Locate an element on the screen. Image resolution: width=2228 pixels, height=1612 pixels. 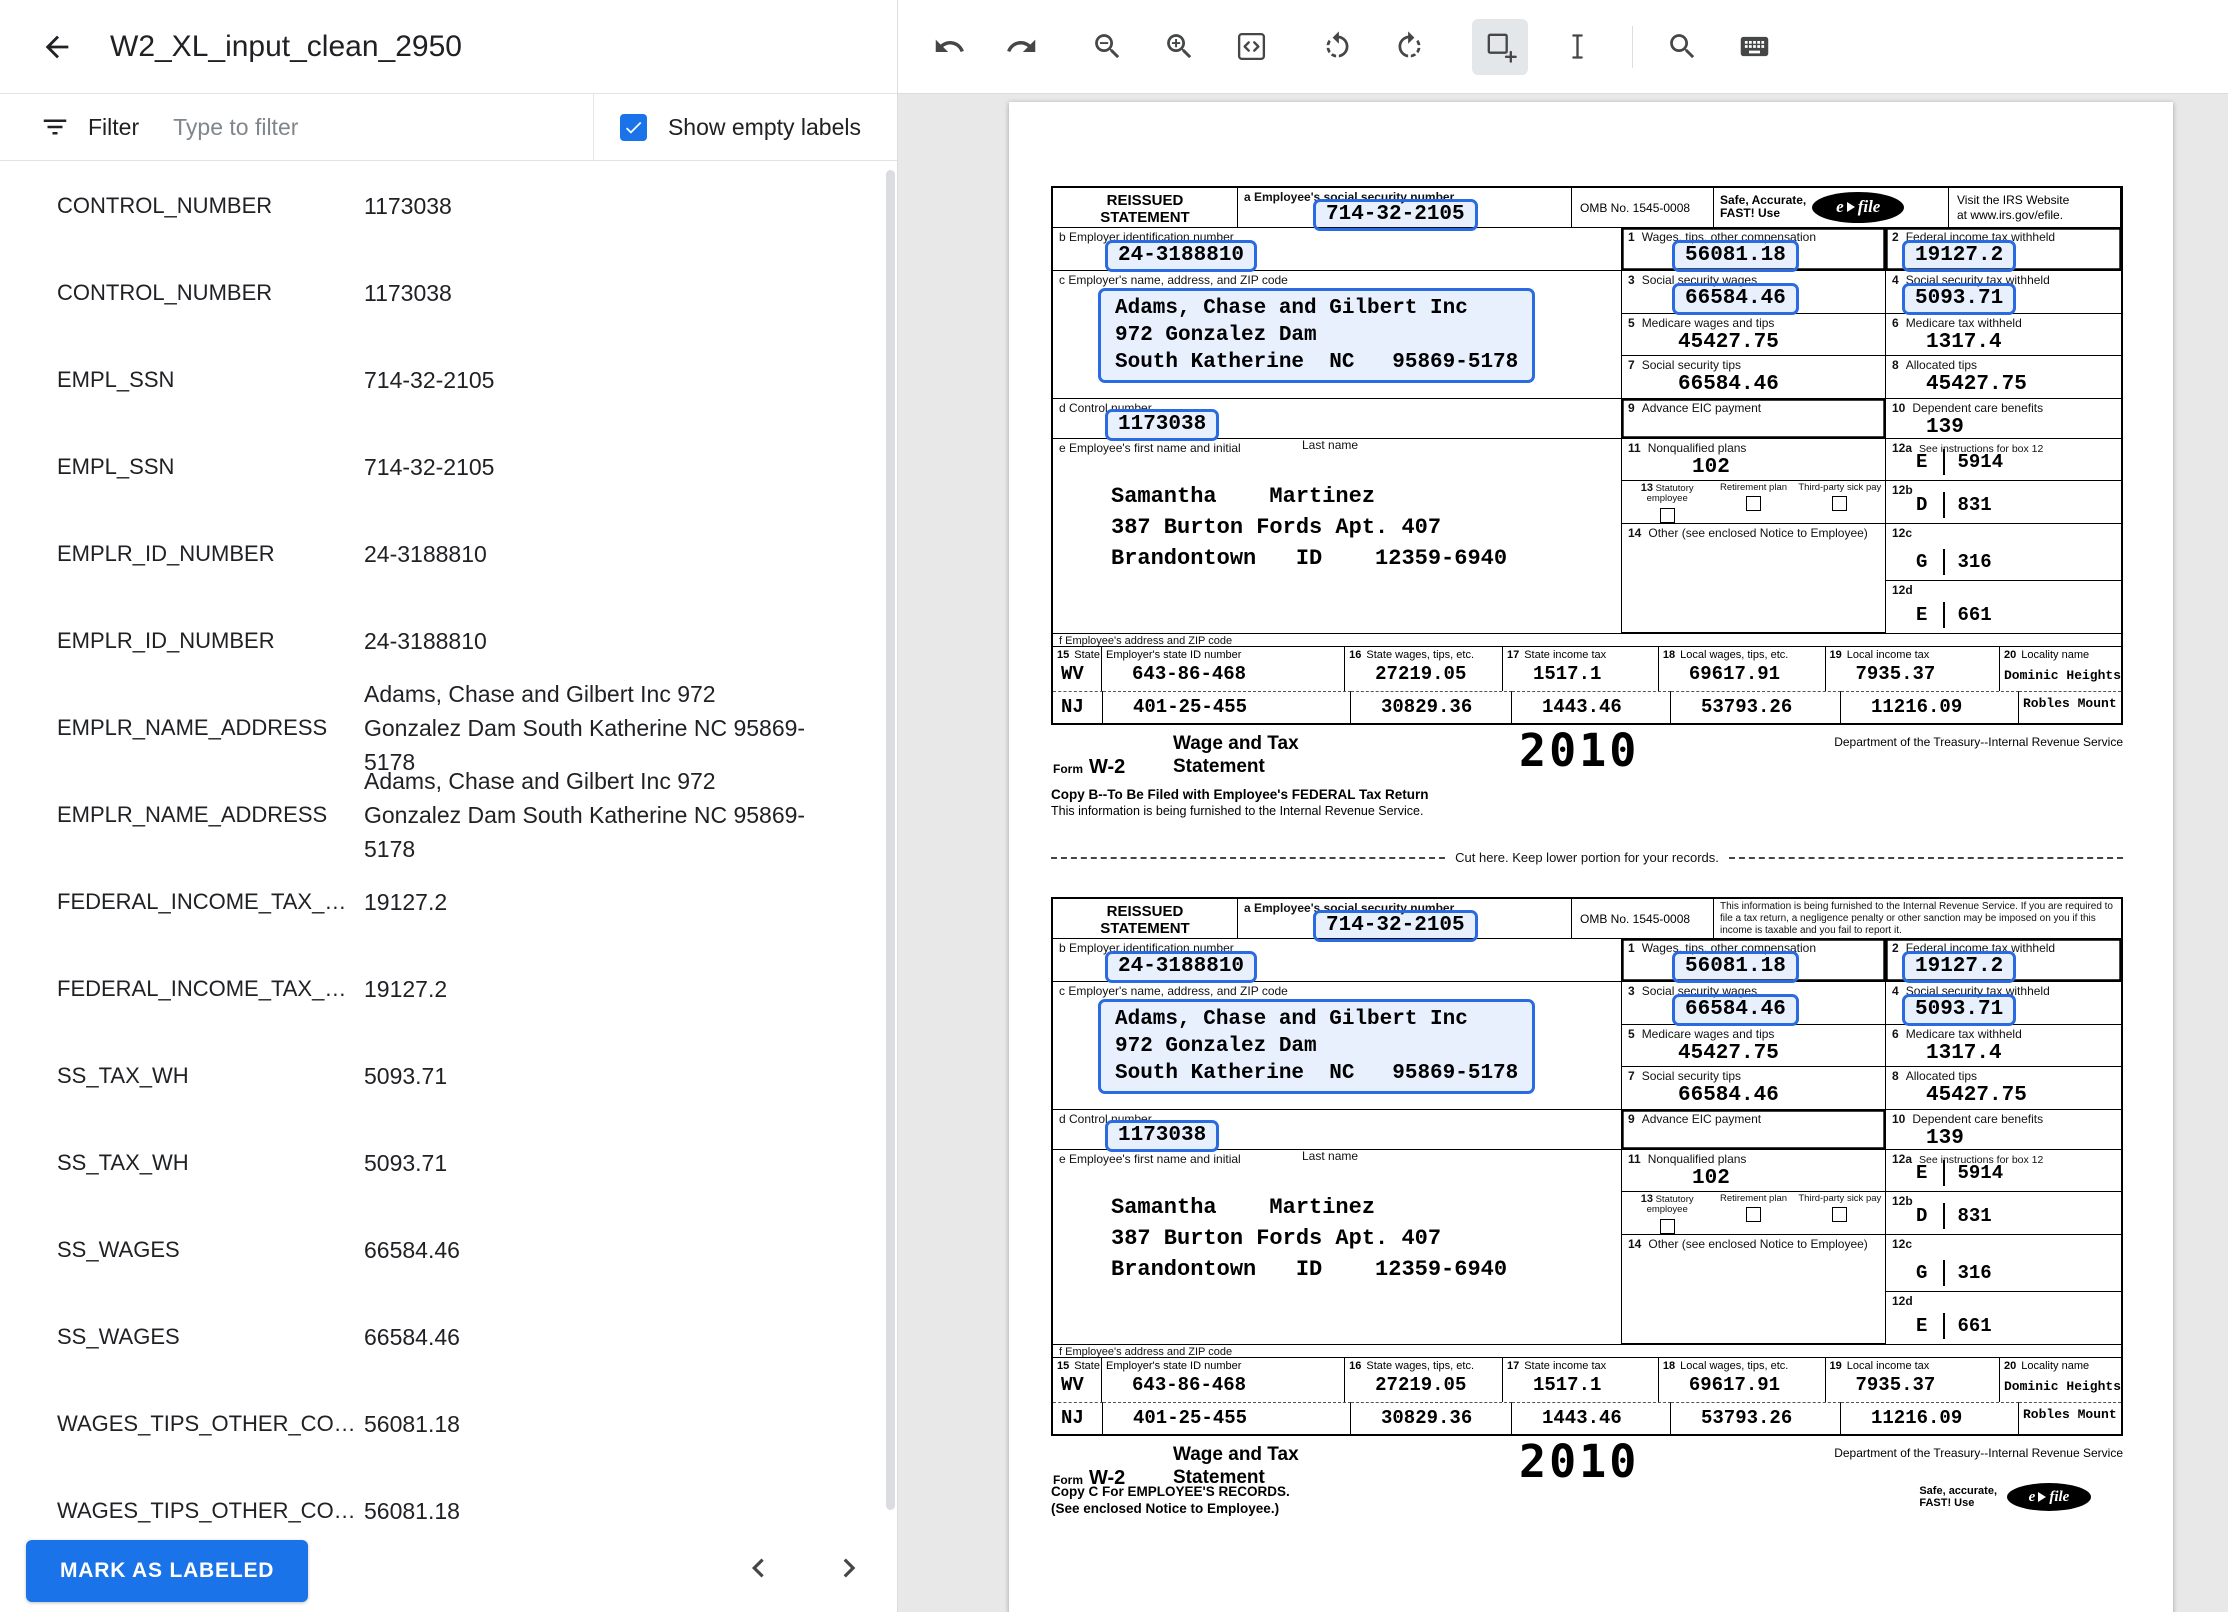
safe-accurate-cell: Safe, Accurate, FAST! Use e file is located at coordinates (1831, 208).